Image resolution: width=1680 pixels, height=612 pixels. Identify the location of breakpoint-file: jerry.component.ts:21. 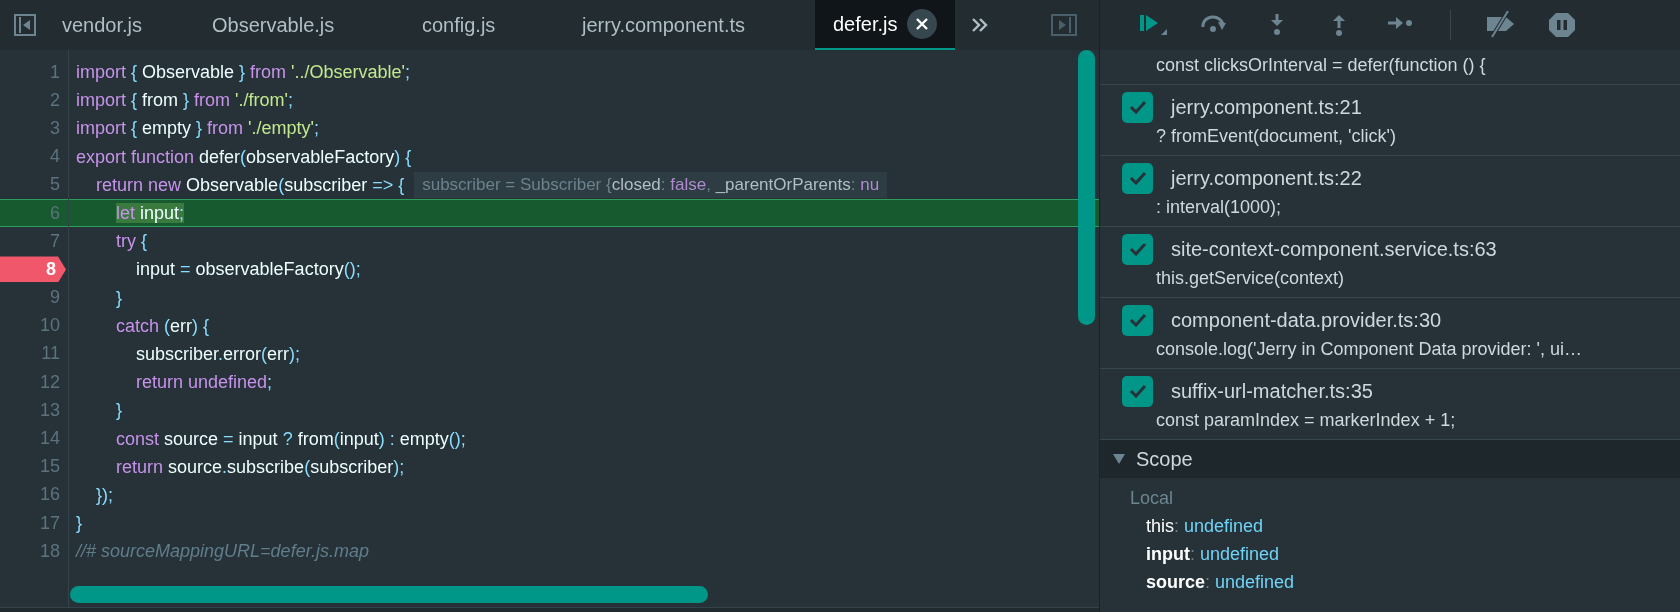
(1266, 107).